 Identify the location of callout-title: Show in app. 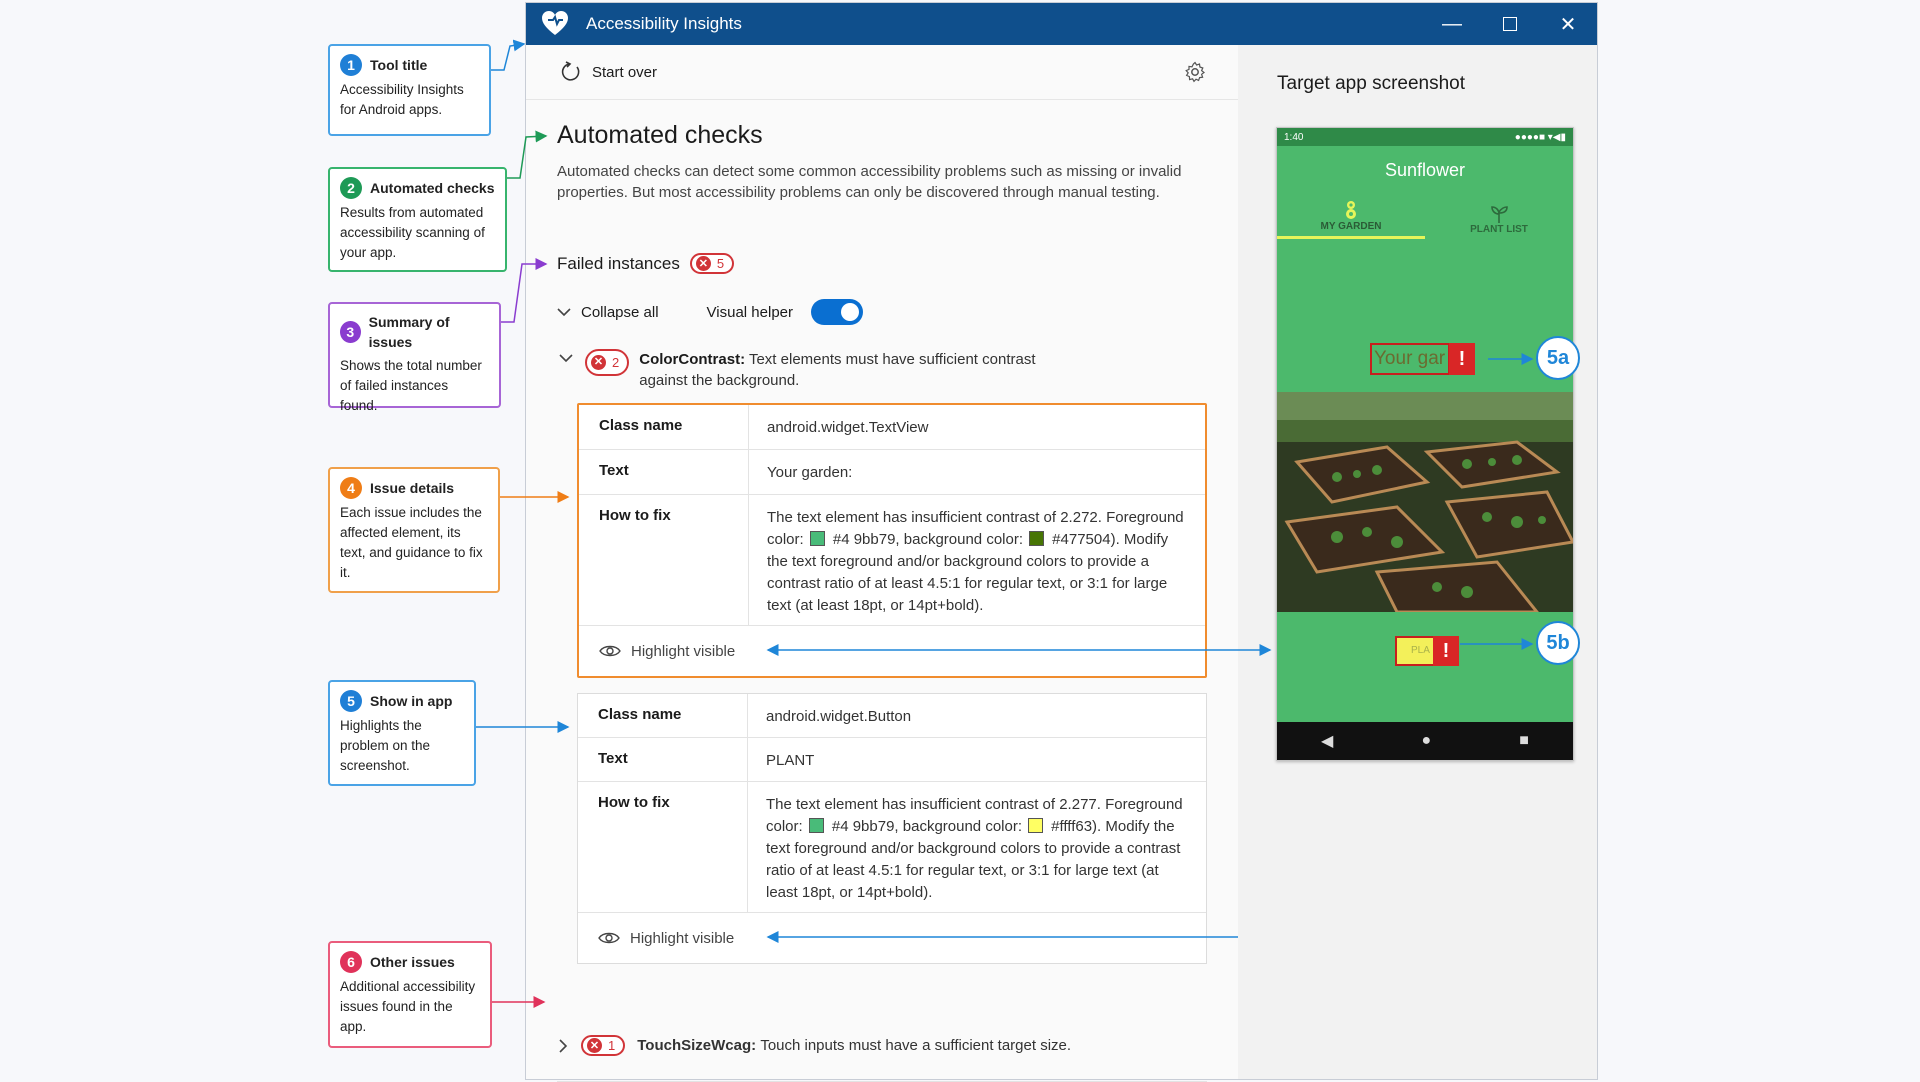
(411, 701).